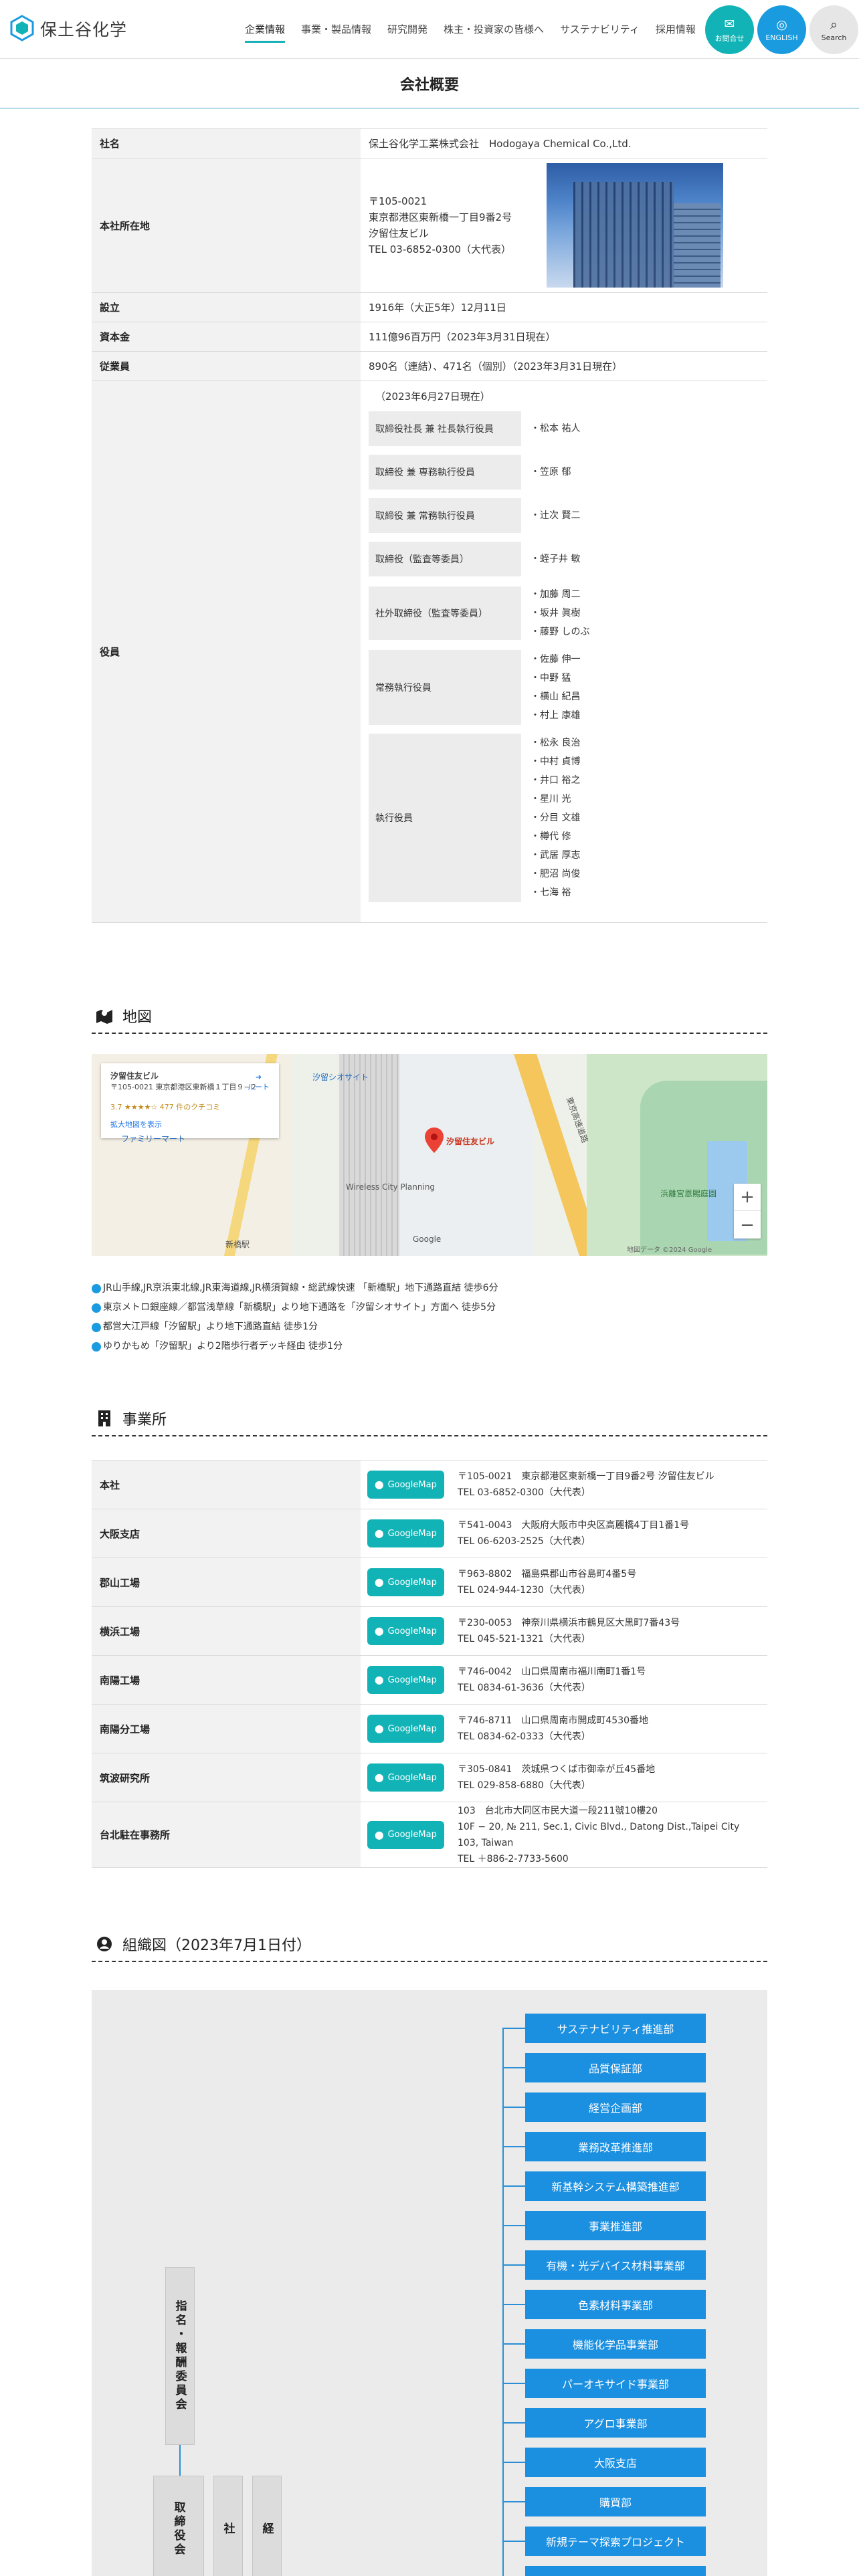 This screenshot has width=859, height=2576. Describe the element at coordinates (600, 32) in the screenshot. I see `nav-sustainability: サステナビリティ` at that location.